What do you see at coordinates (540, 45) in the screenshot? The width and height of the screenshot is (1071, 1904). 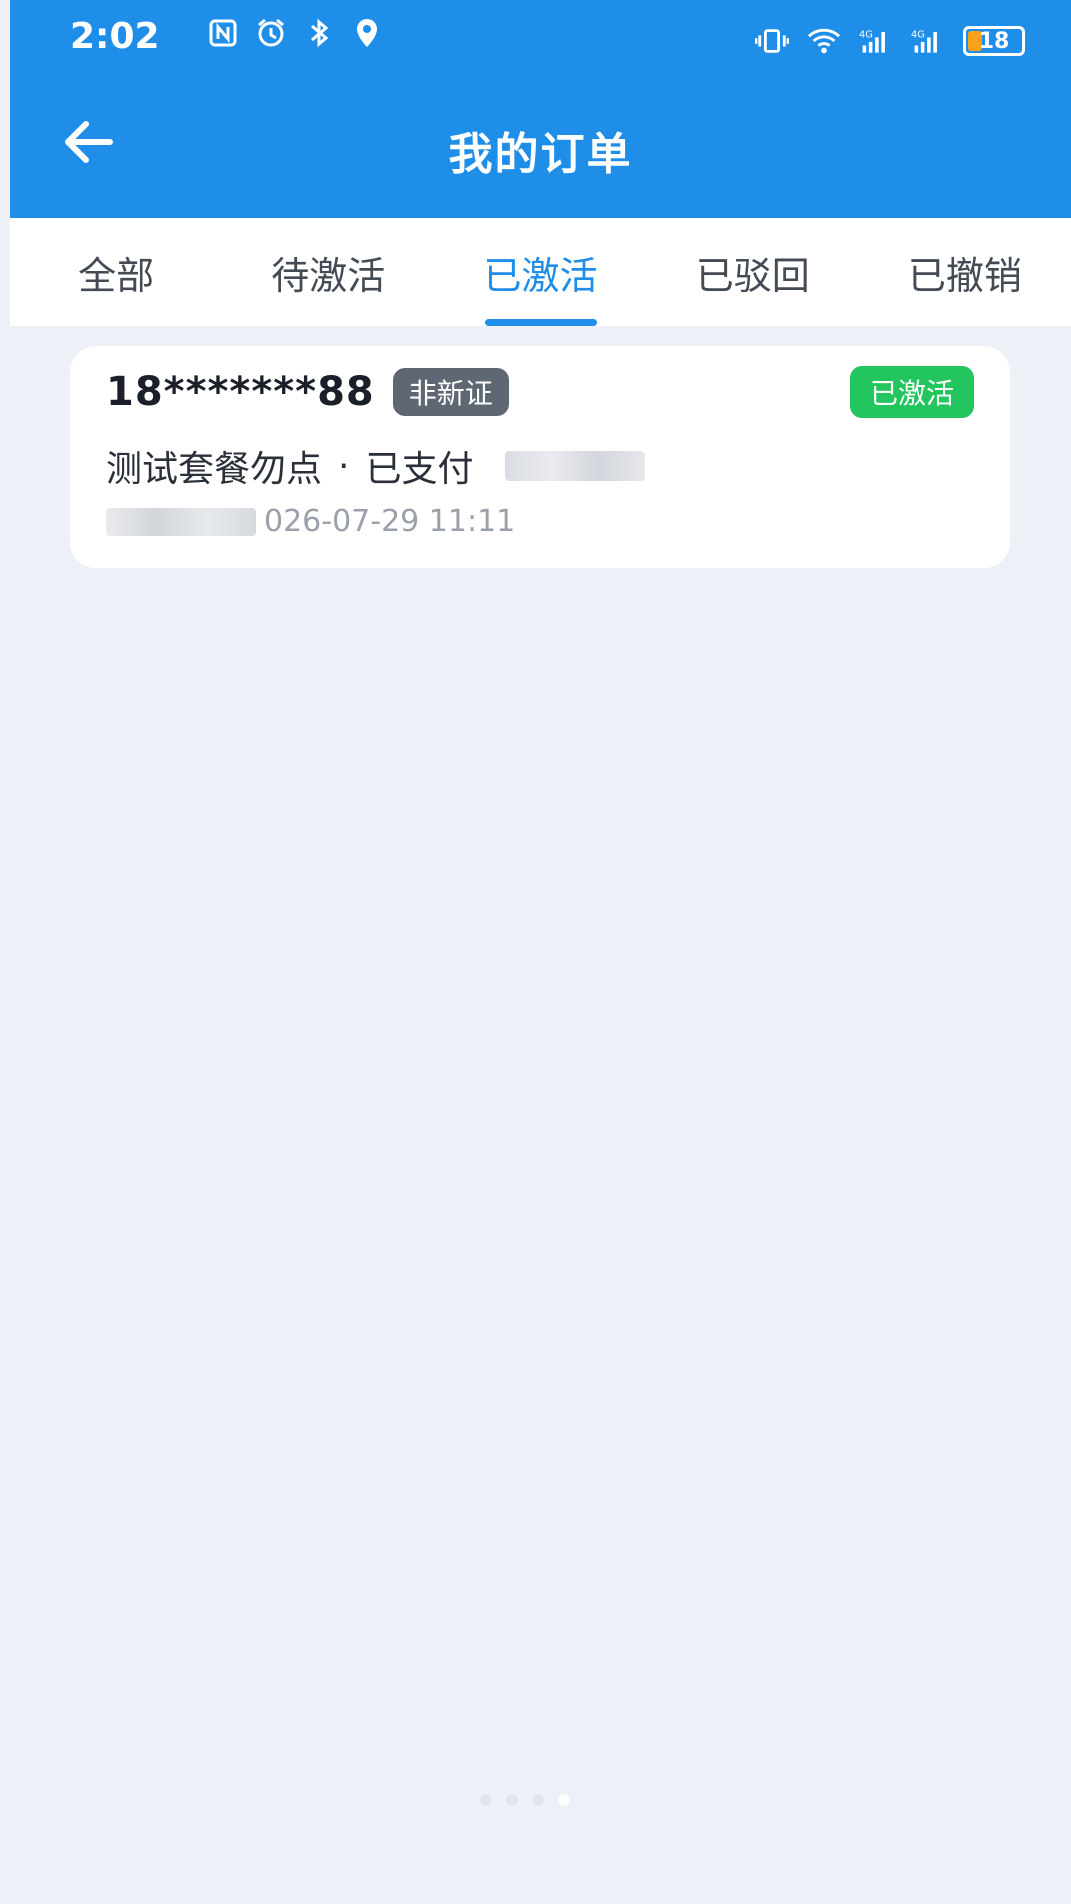 I see `status-bar: 2:02 4G 4G 18` at bounding box center [540, 45].